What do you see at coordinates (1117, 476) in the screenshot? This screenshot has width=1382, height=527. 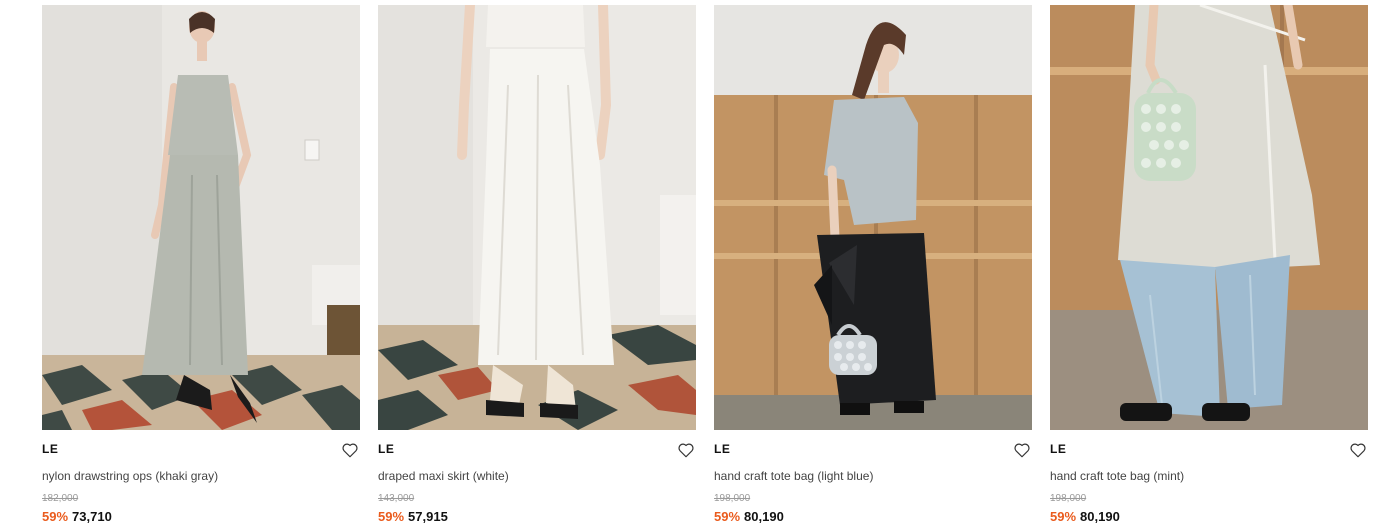 I see `product-name: hand craft tote bag (mint)` at bounding box center [1117, 476].